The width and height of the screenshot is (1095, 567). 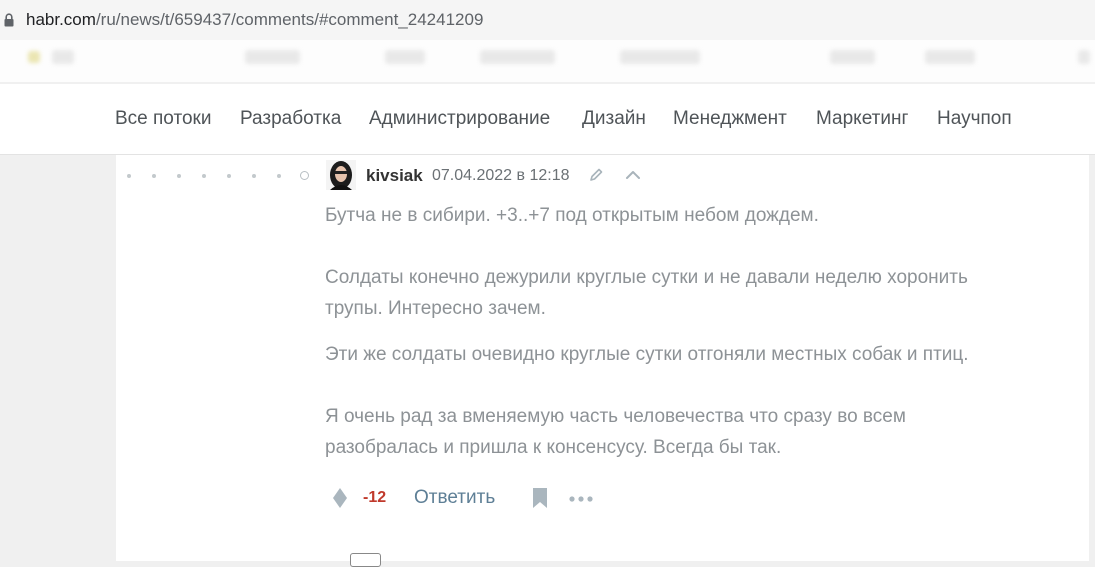 What do you see at coordinates (34, 57) in the screenshot?
I see `bookmark-favicon` at bounding box center [34, 57].